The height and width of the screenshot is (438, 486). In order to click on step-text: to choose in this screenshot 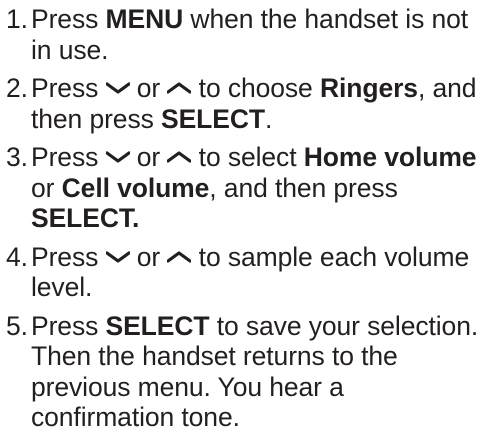, I will do `click(255, 88)`.